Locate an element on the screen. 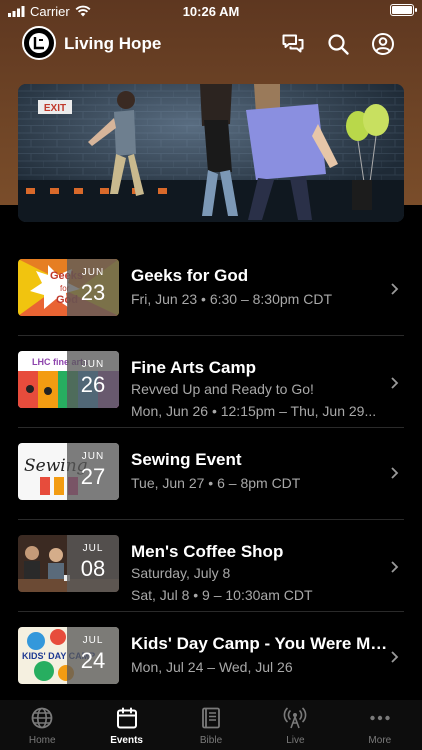 The image size is (422, 750). more-icon is located at coordinates (380, 718).